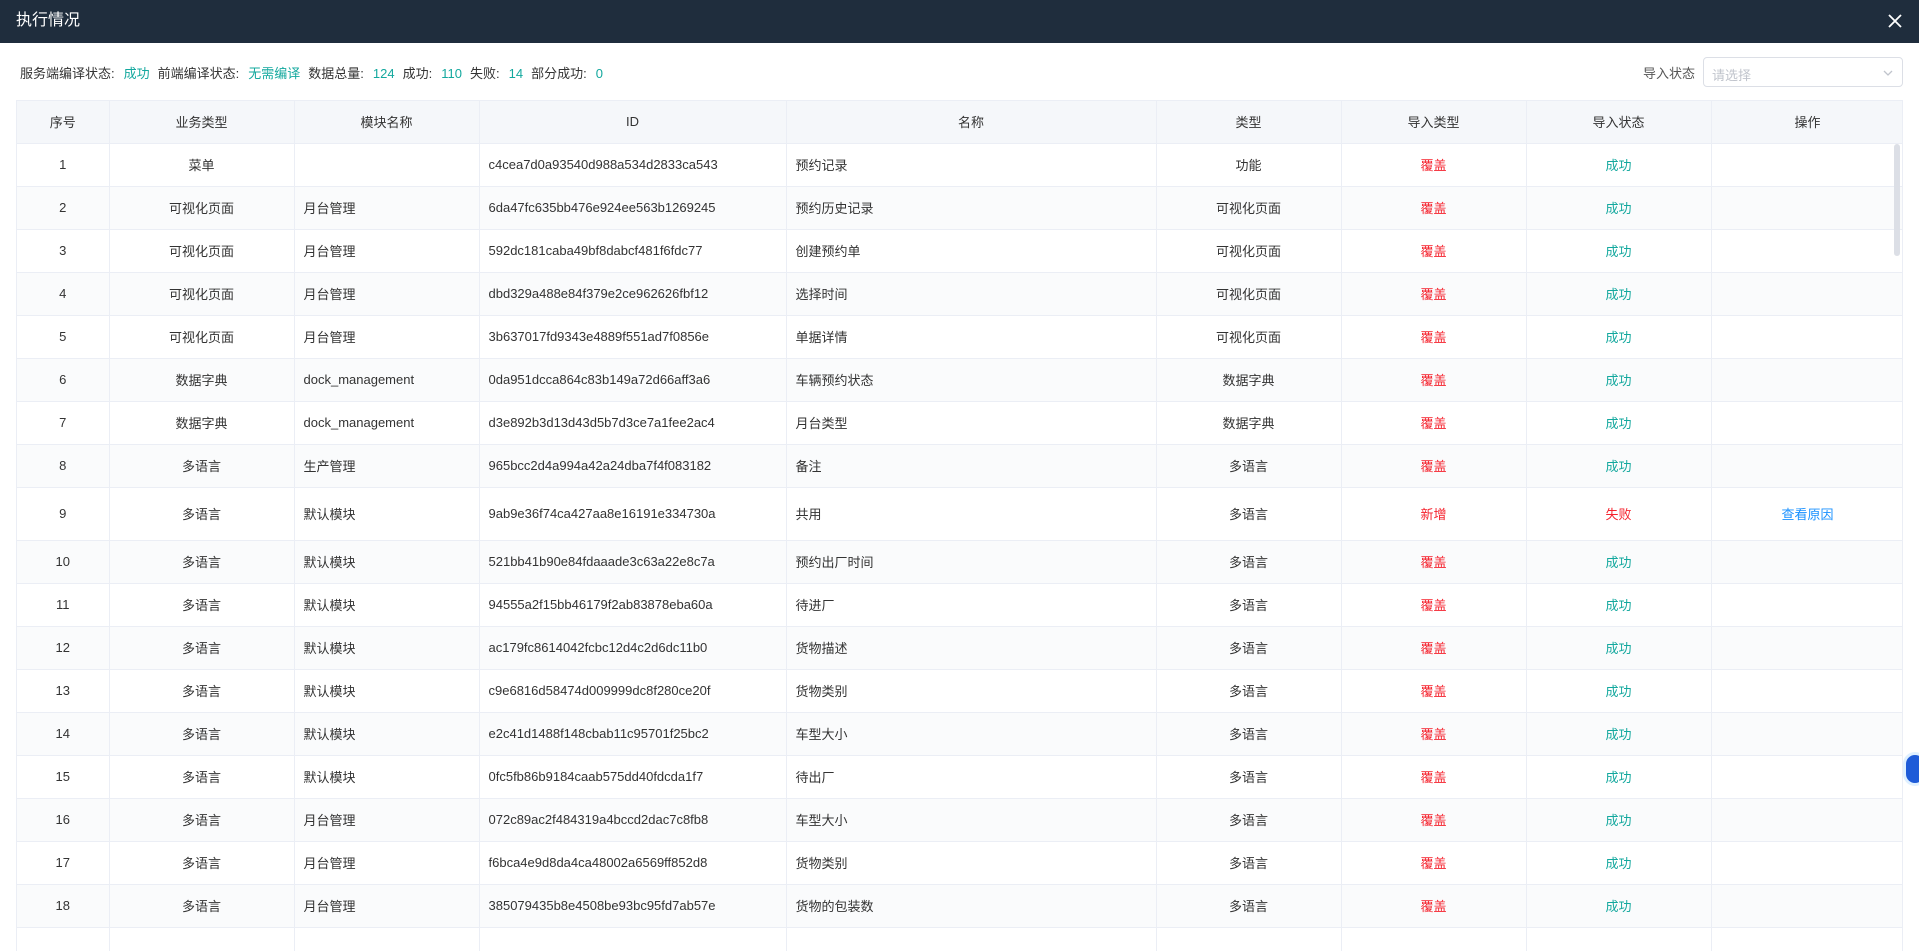  I want to click on chevron-down-icon, so click(1888, 73).